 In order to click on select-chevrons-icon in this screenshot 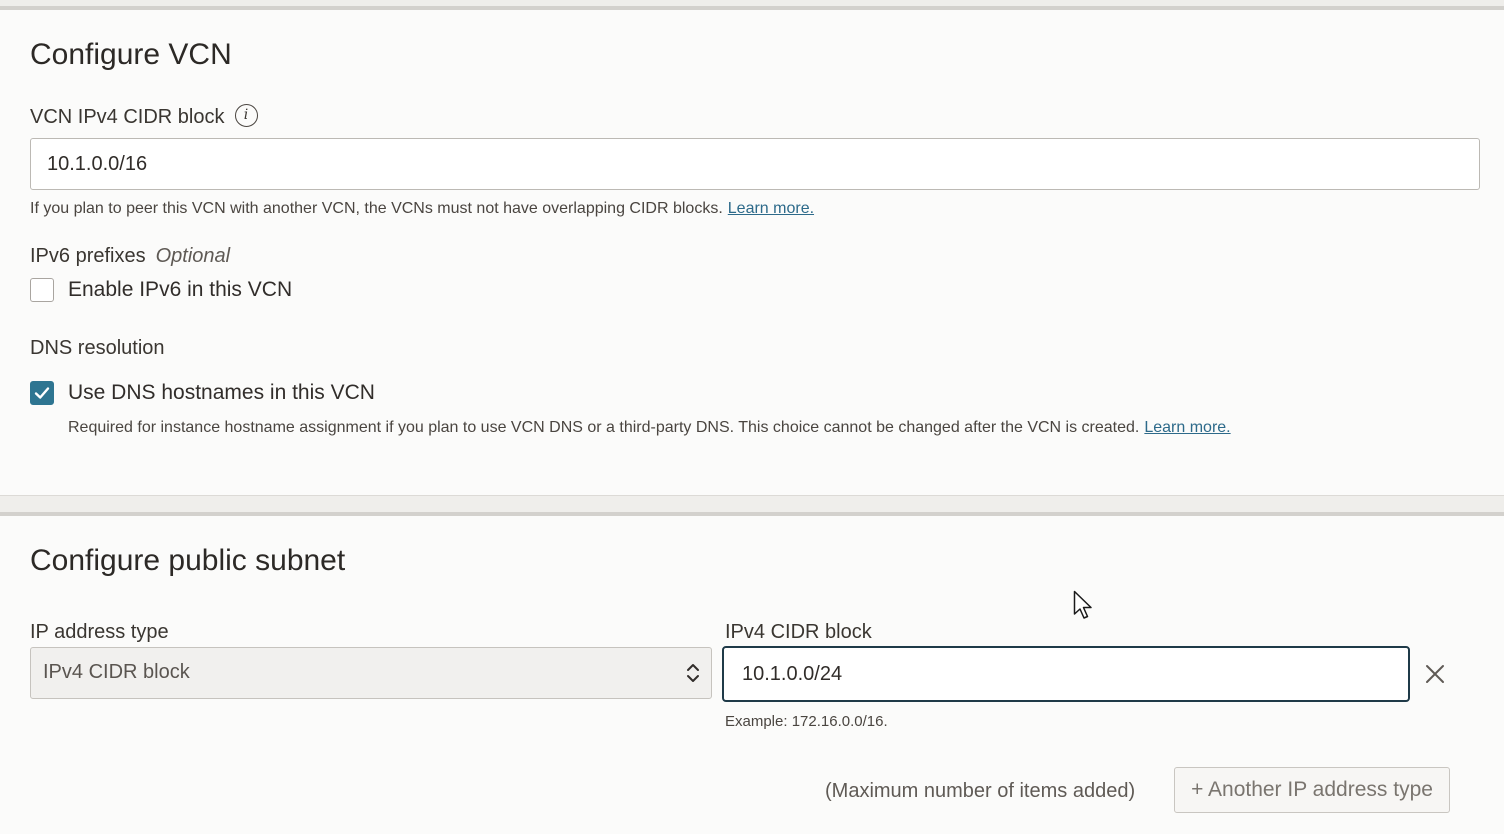, I will do `click(693, 673)`.